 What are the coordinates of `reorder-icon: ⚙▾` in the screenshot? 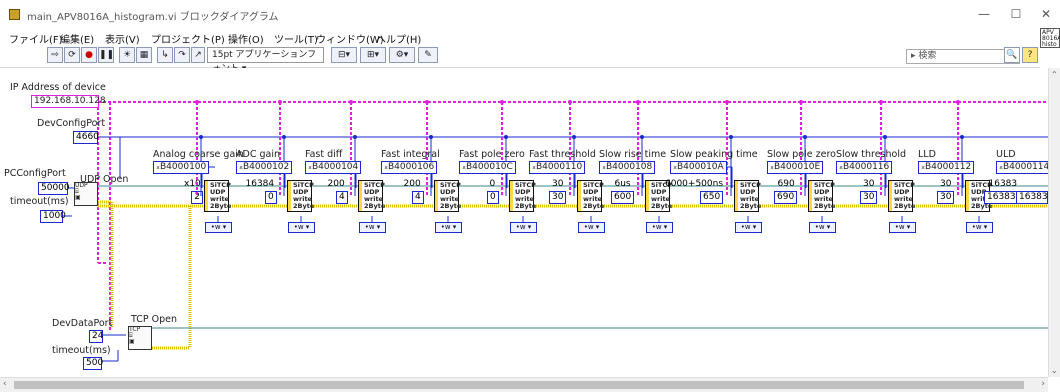 It's located at (402, 55).